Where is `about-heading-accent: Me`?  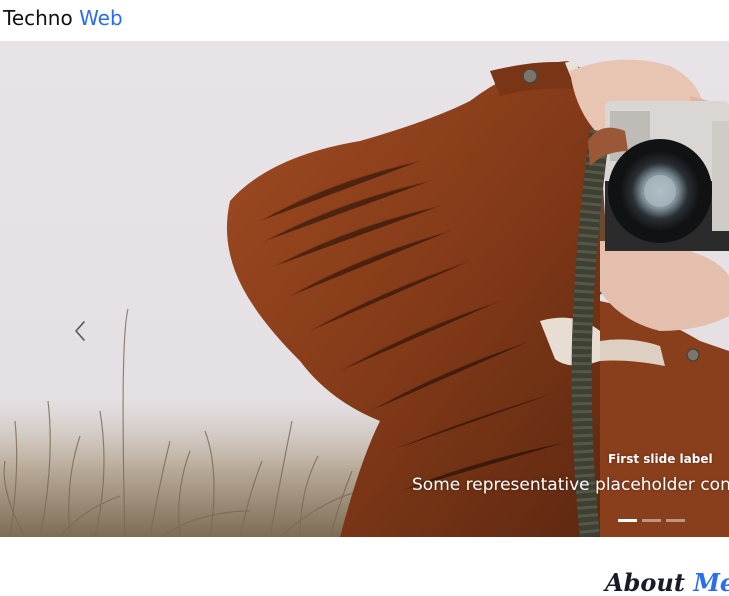 about-heading-accent: Me is located at coordinates (711, 582).